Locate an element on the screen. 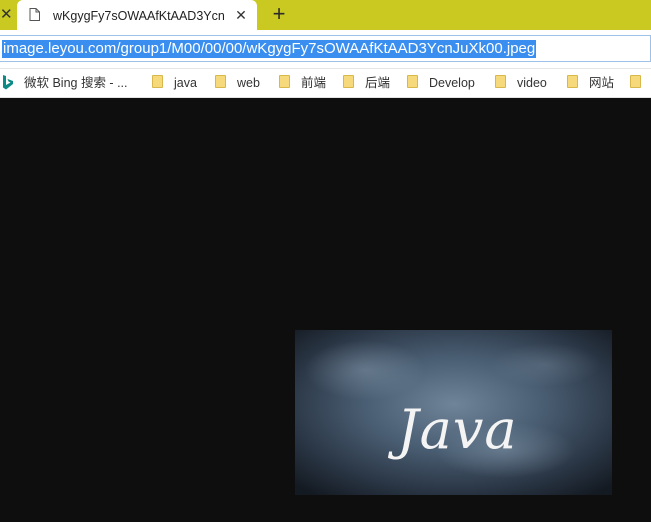  bookmark-label: 前端 is located at coordinates (314, 83).